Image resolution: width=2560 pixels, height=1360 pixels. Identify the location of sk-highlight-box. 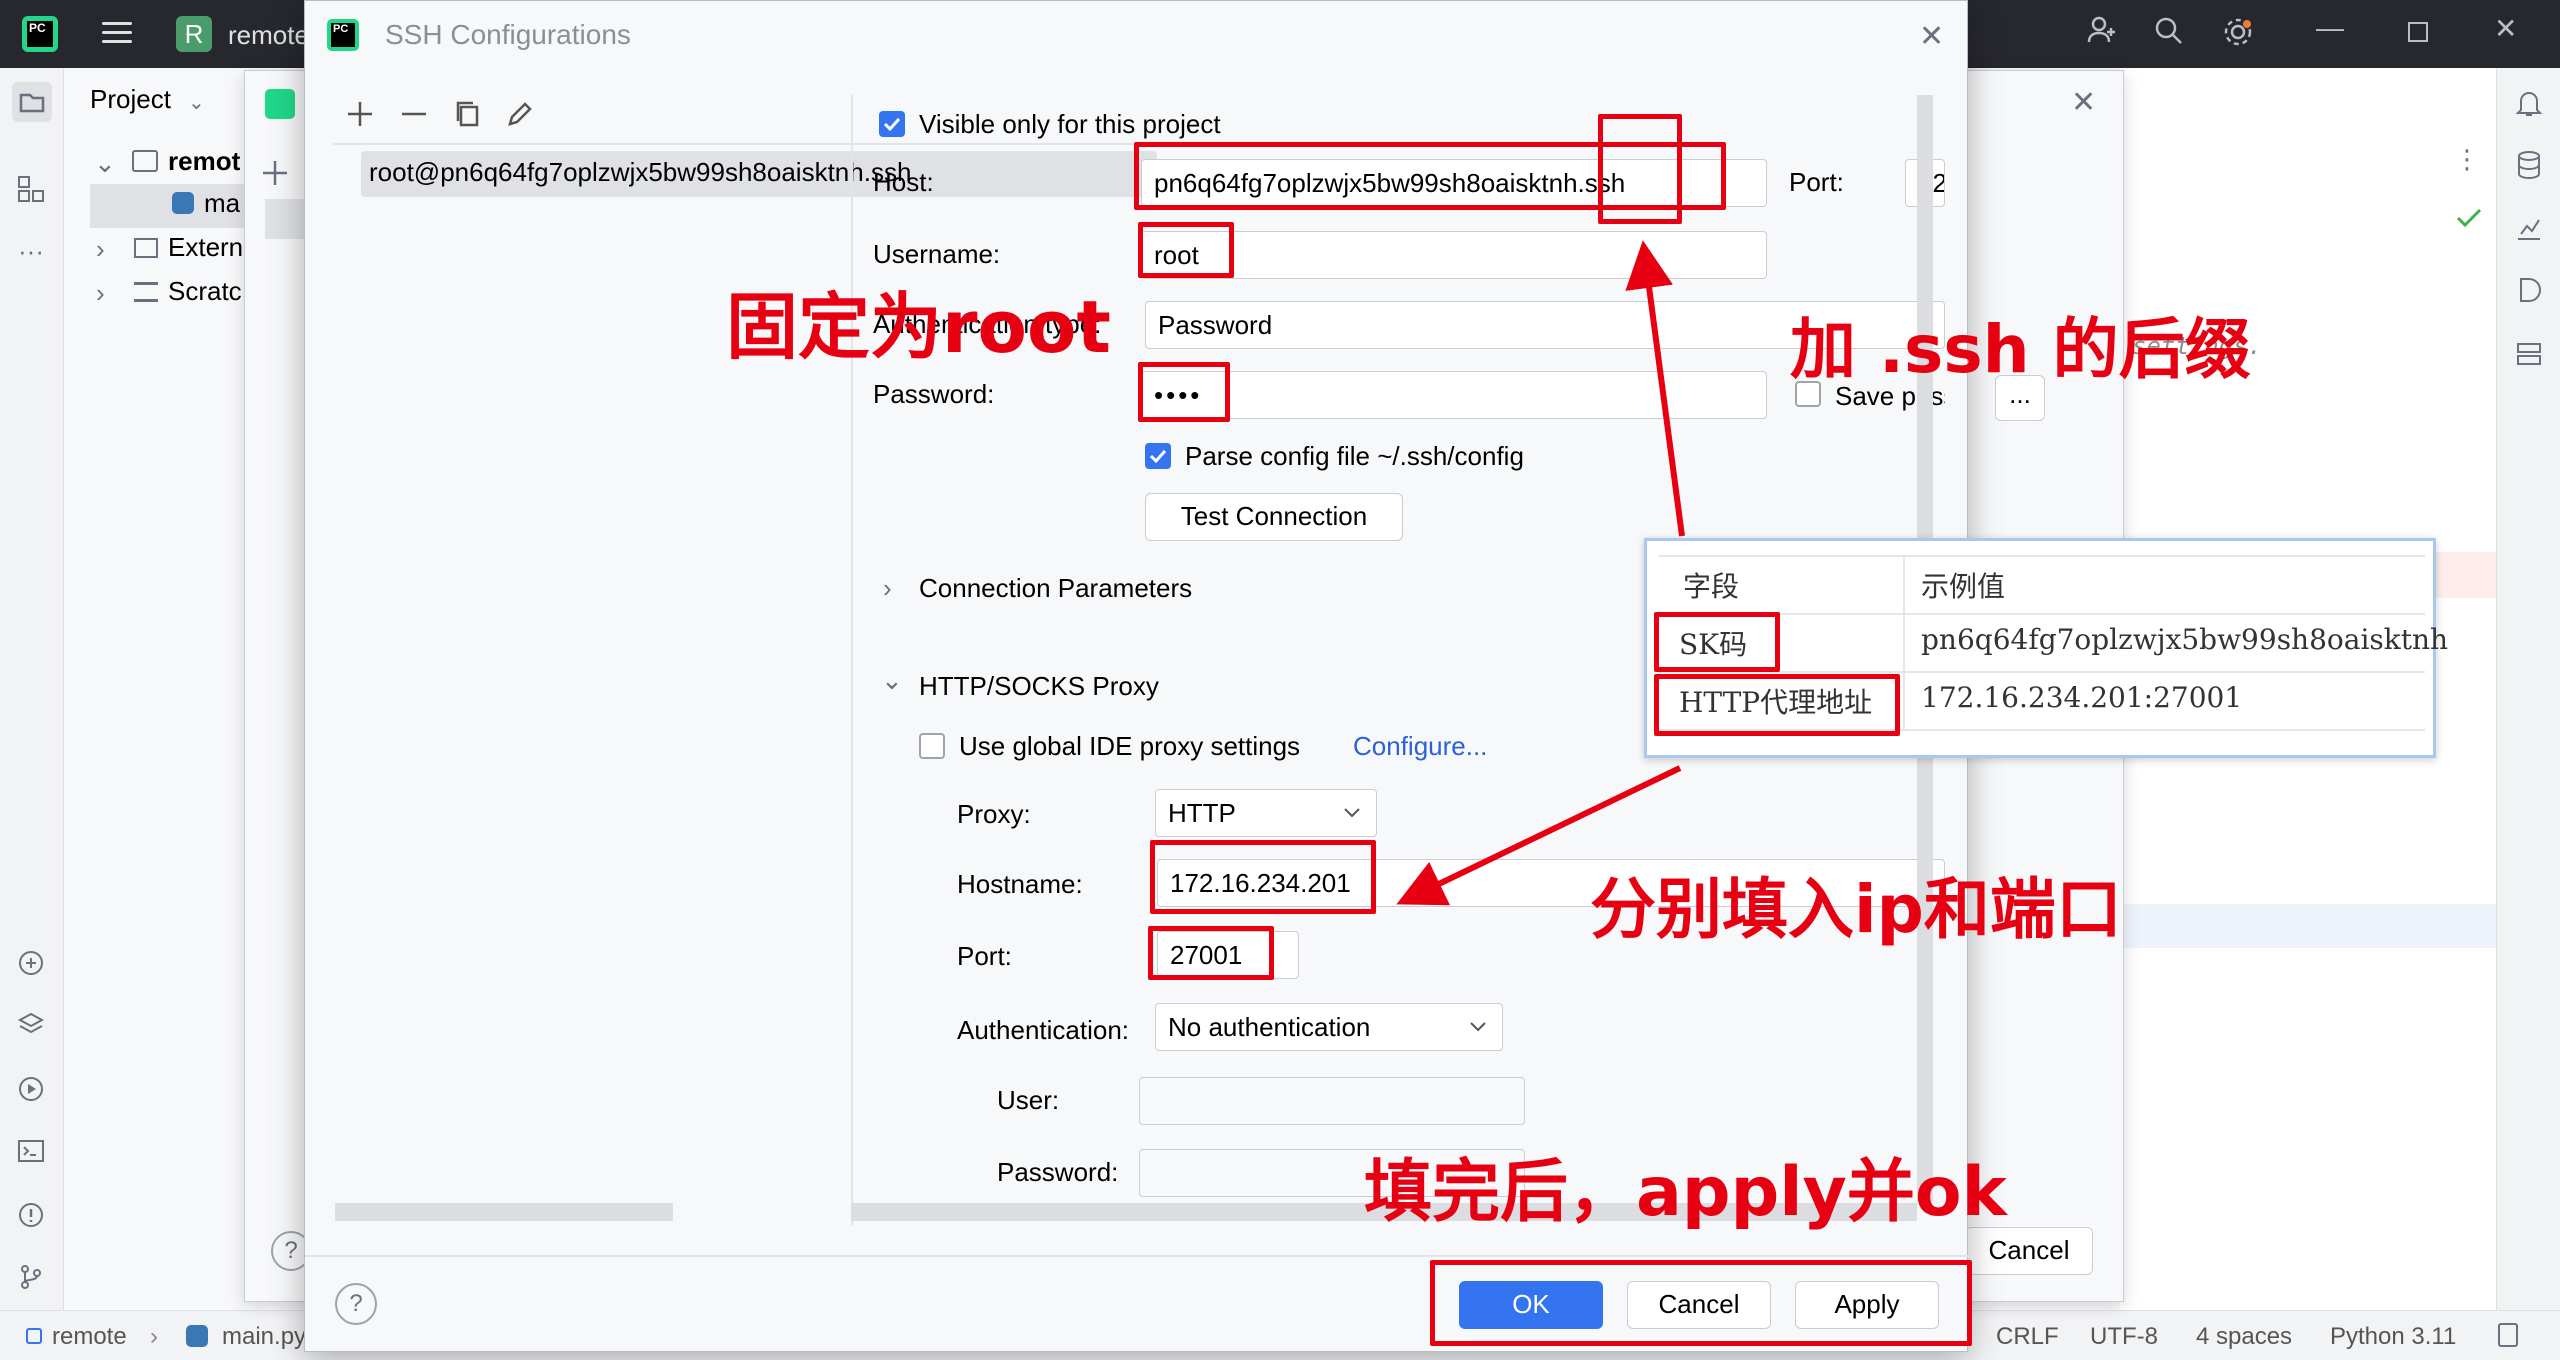
(1717, 642).